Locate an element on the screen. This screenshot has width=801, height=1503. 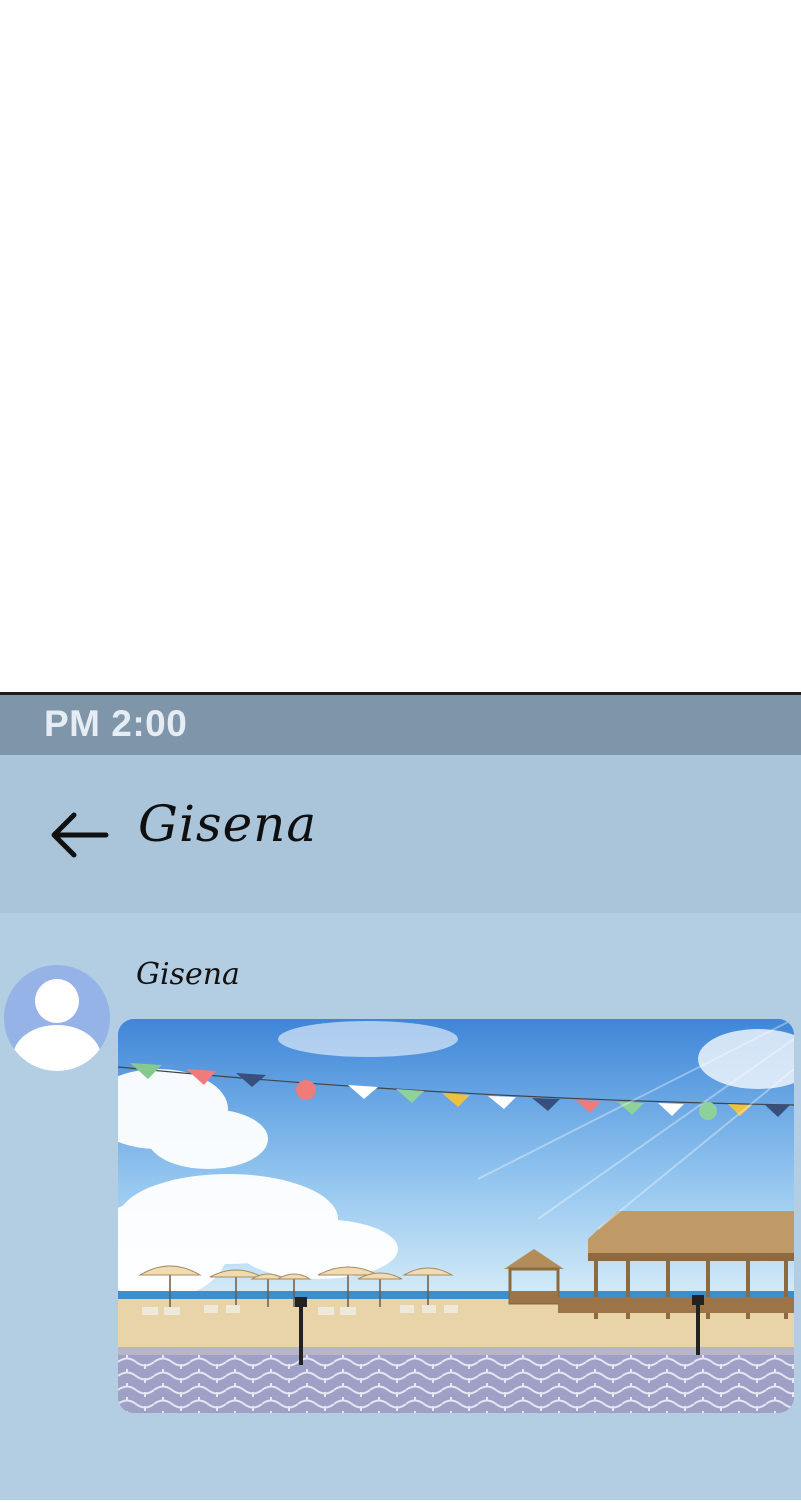
back-button is located at coordinates (80, 835).